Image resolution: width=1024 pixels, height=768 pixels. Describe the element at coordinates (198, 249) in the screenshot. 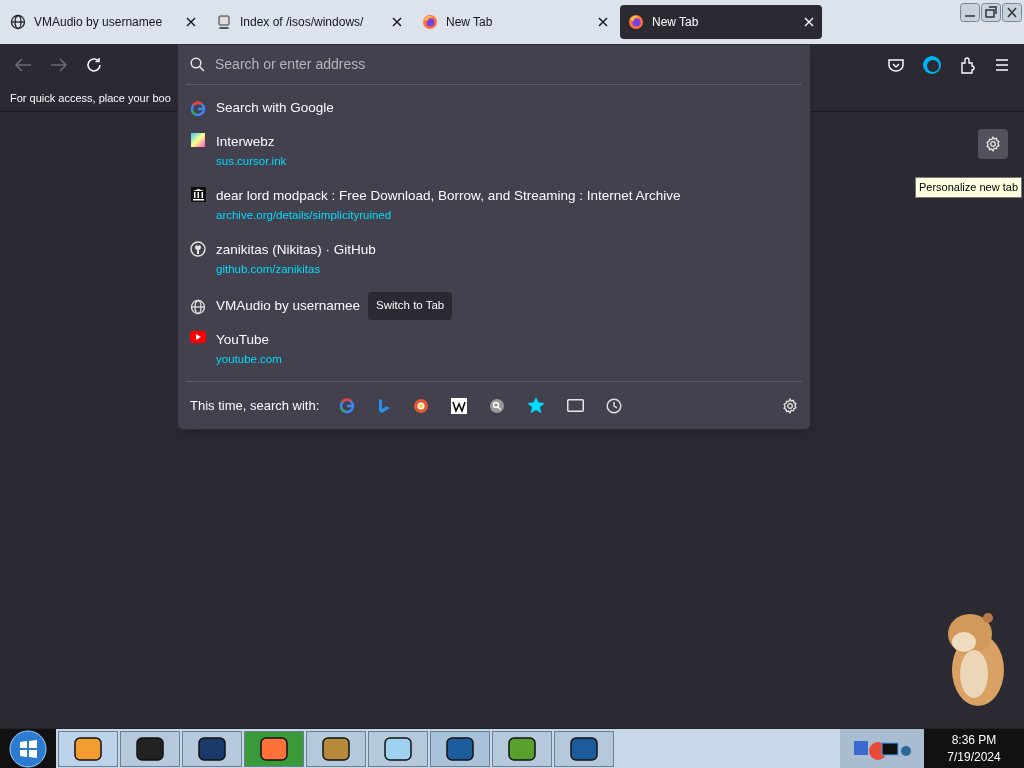

I see `github-icon` at that location.